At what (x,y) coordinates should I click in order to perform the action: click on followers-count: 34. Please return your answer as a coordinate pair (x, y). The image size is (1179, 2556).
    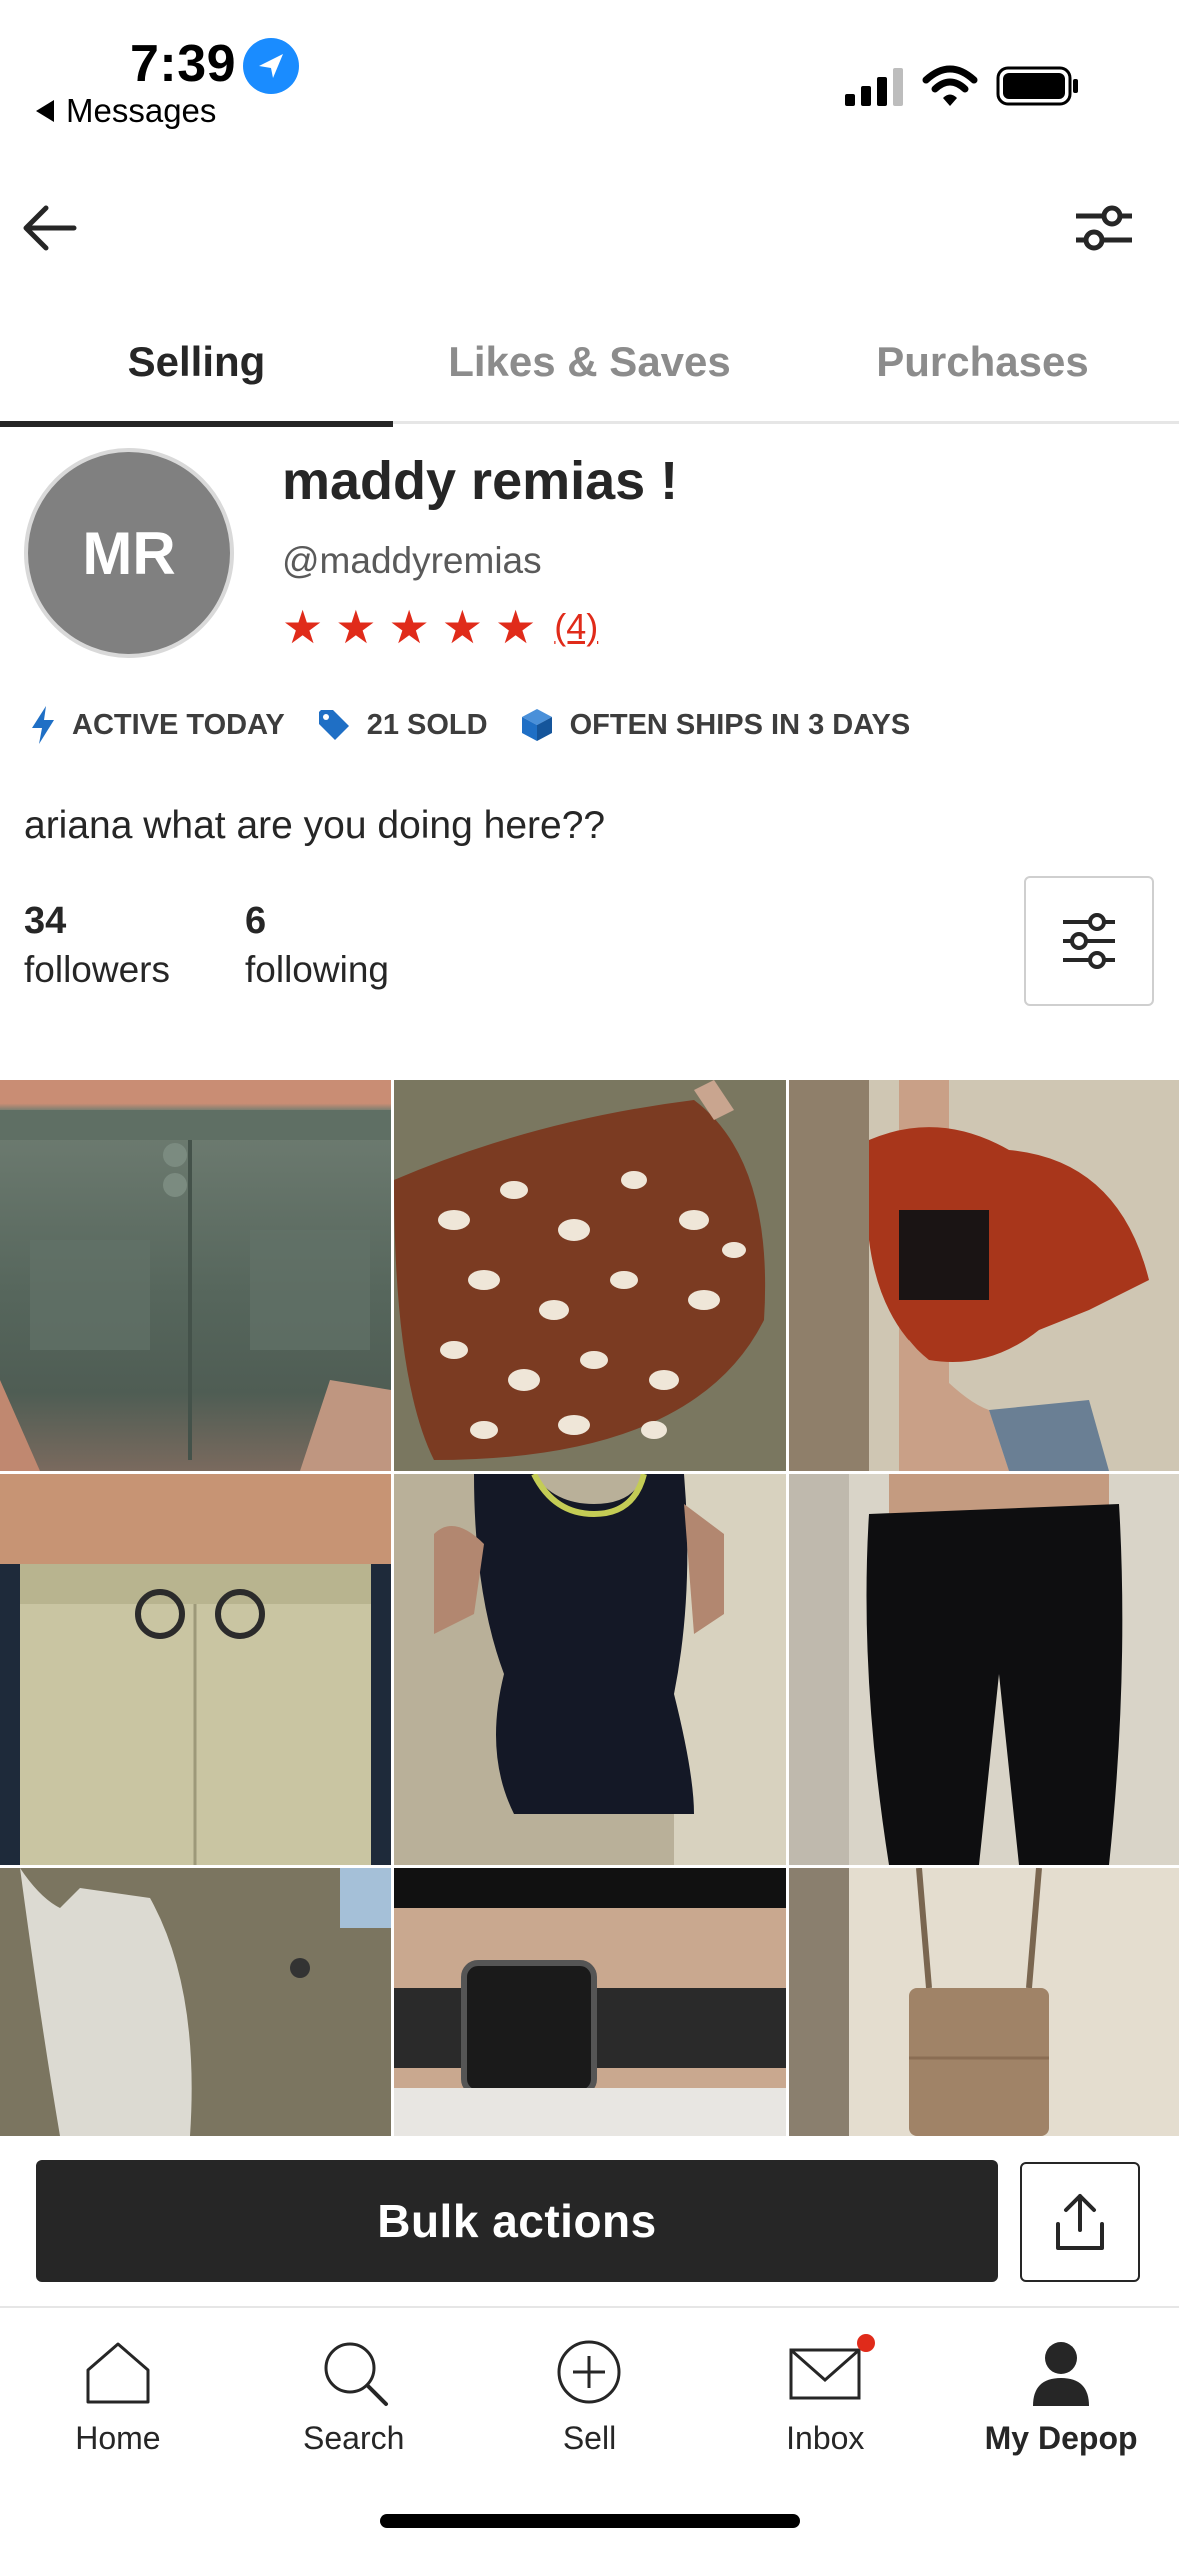
    Looking at the image, I should click on (45, 921).